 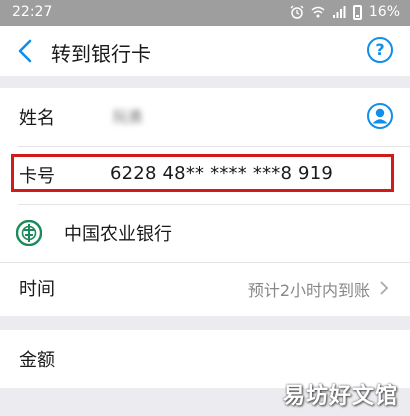 What do you see at coordinates (318, 12) in the screenshot?
I see `wifi-icon` at bounding box center [318, 12].